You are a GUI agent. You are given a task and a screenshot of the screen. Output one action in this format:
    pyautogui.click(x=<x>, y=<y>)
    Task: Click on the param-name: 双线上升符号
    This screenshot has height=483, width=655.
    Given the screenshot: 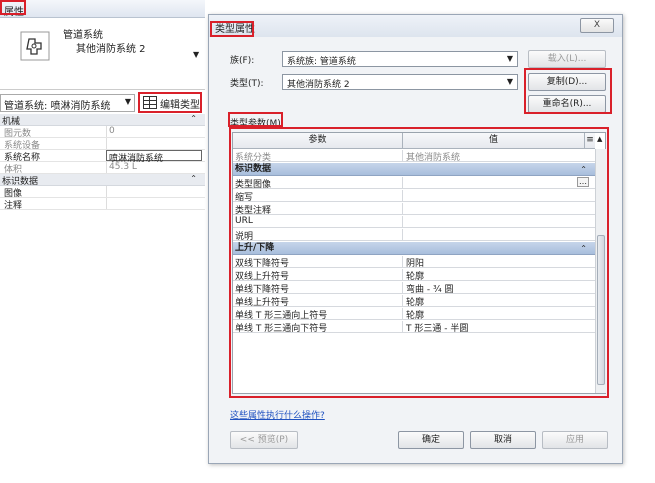 What is the action you would take?
    pyautogui.click(x=318, y=275)
    